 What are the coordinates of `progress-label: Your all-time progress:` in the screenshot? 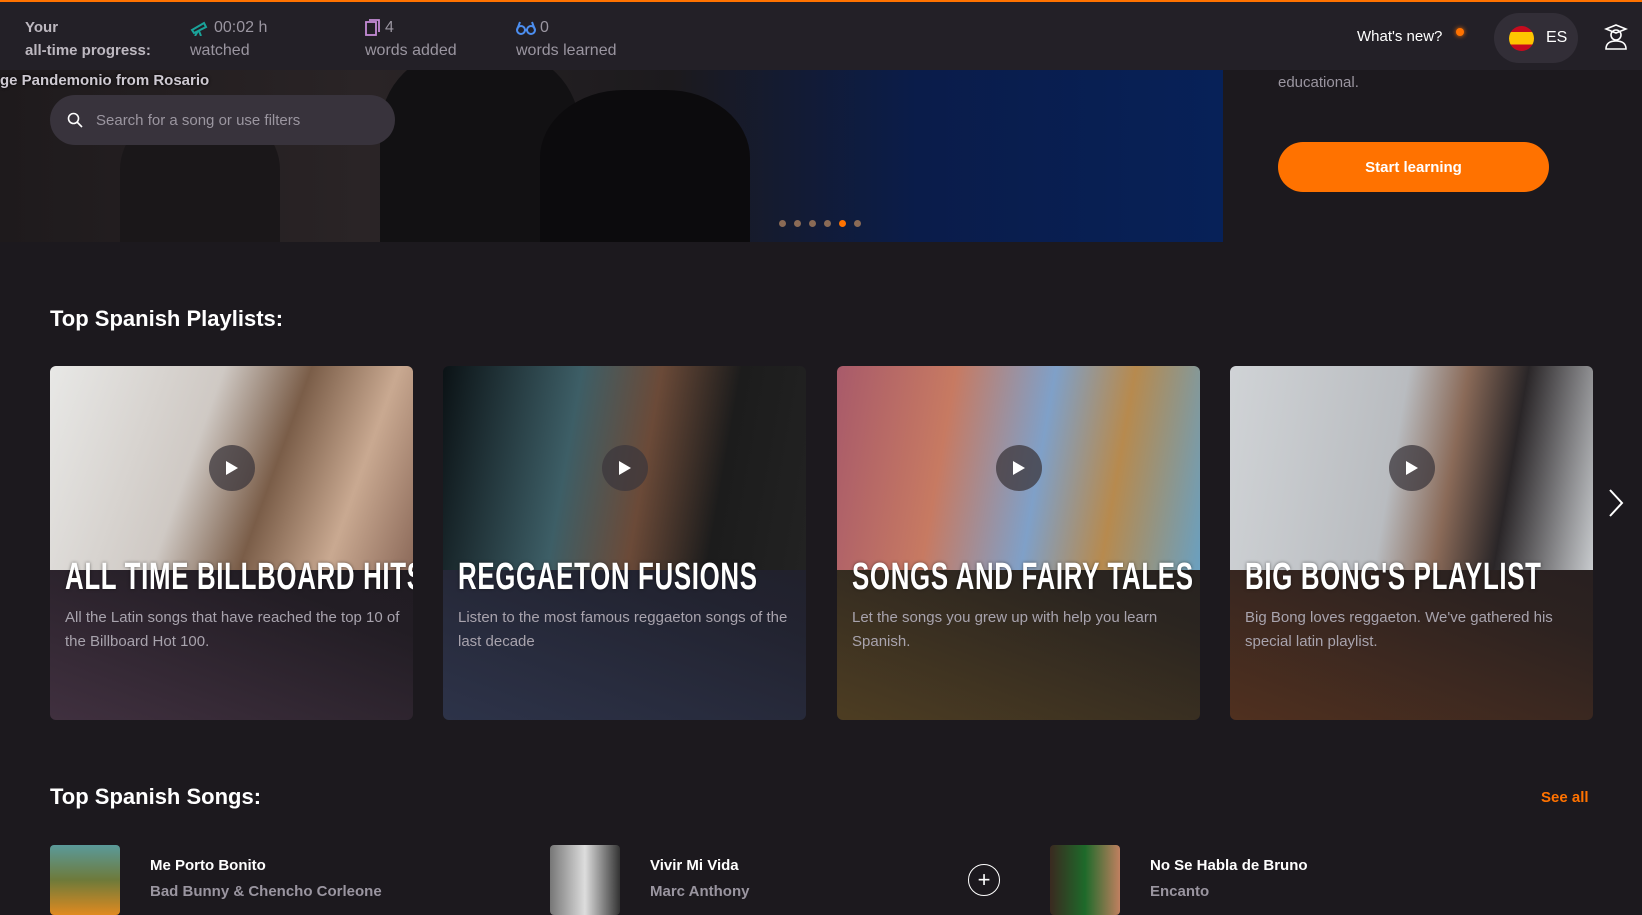 It's located at (88, 39).